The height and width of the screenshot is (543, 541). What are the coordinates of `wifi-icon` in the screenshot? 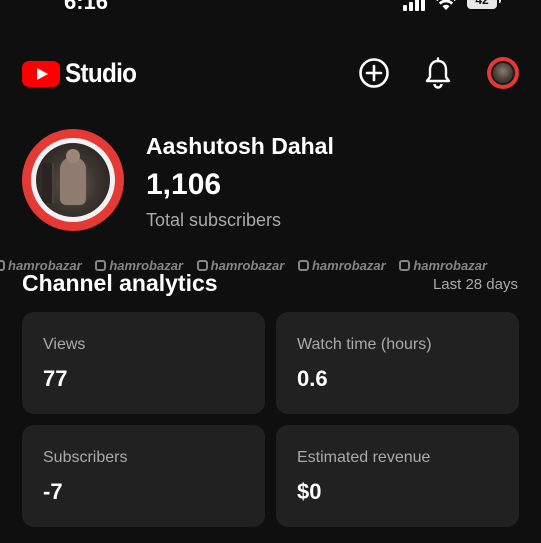 It's located at (446, 5).